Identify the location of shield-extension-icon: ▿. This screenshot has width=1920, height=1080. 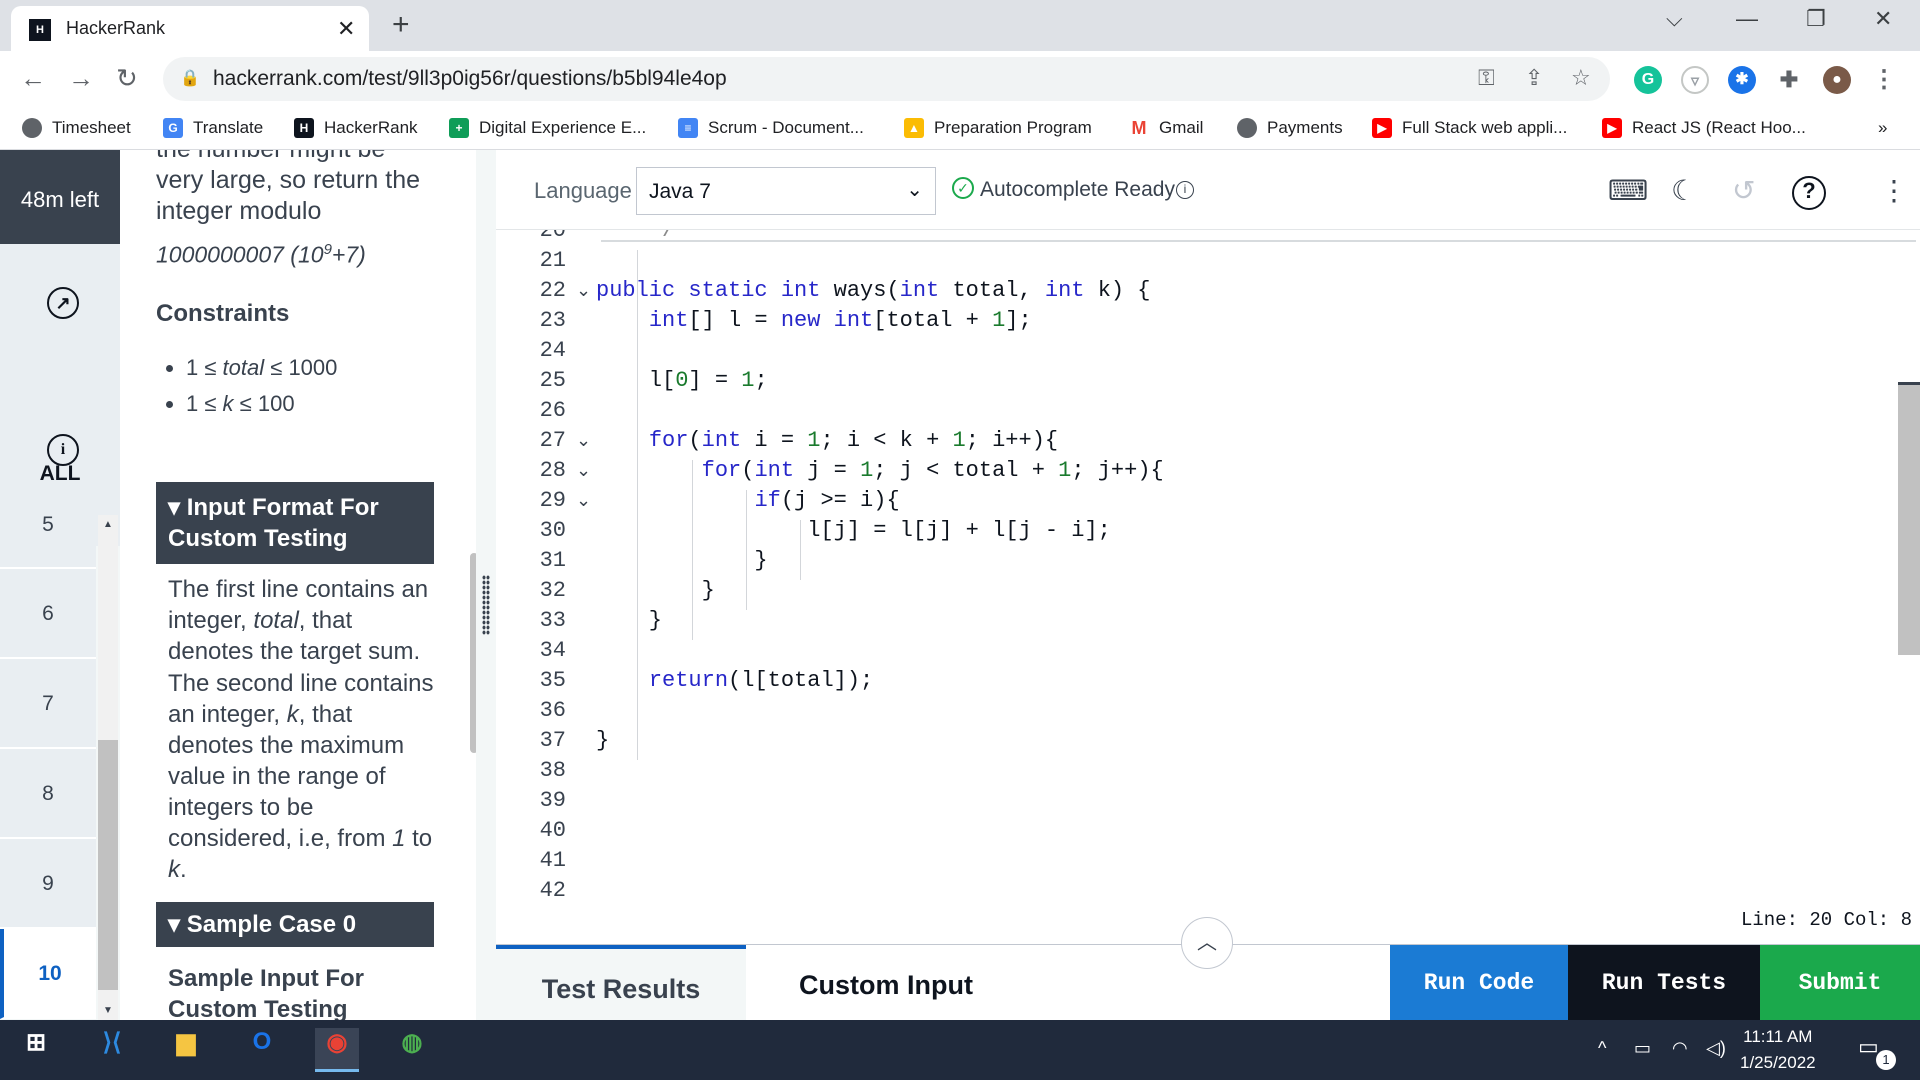
(1695, 80).